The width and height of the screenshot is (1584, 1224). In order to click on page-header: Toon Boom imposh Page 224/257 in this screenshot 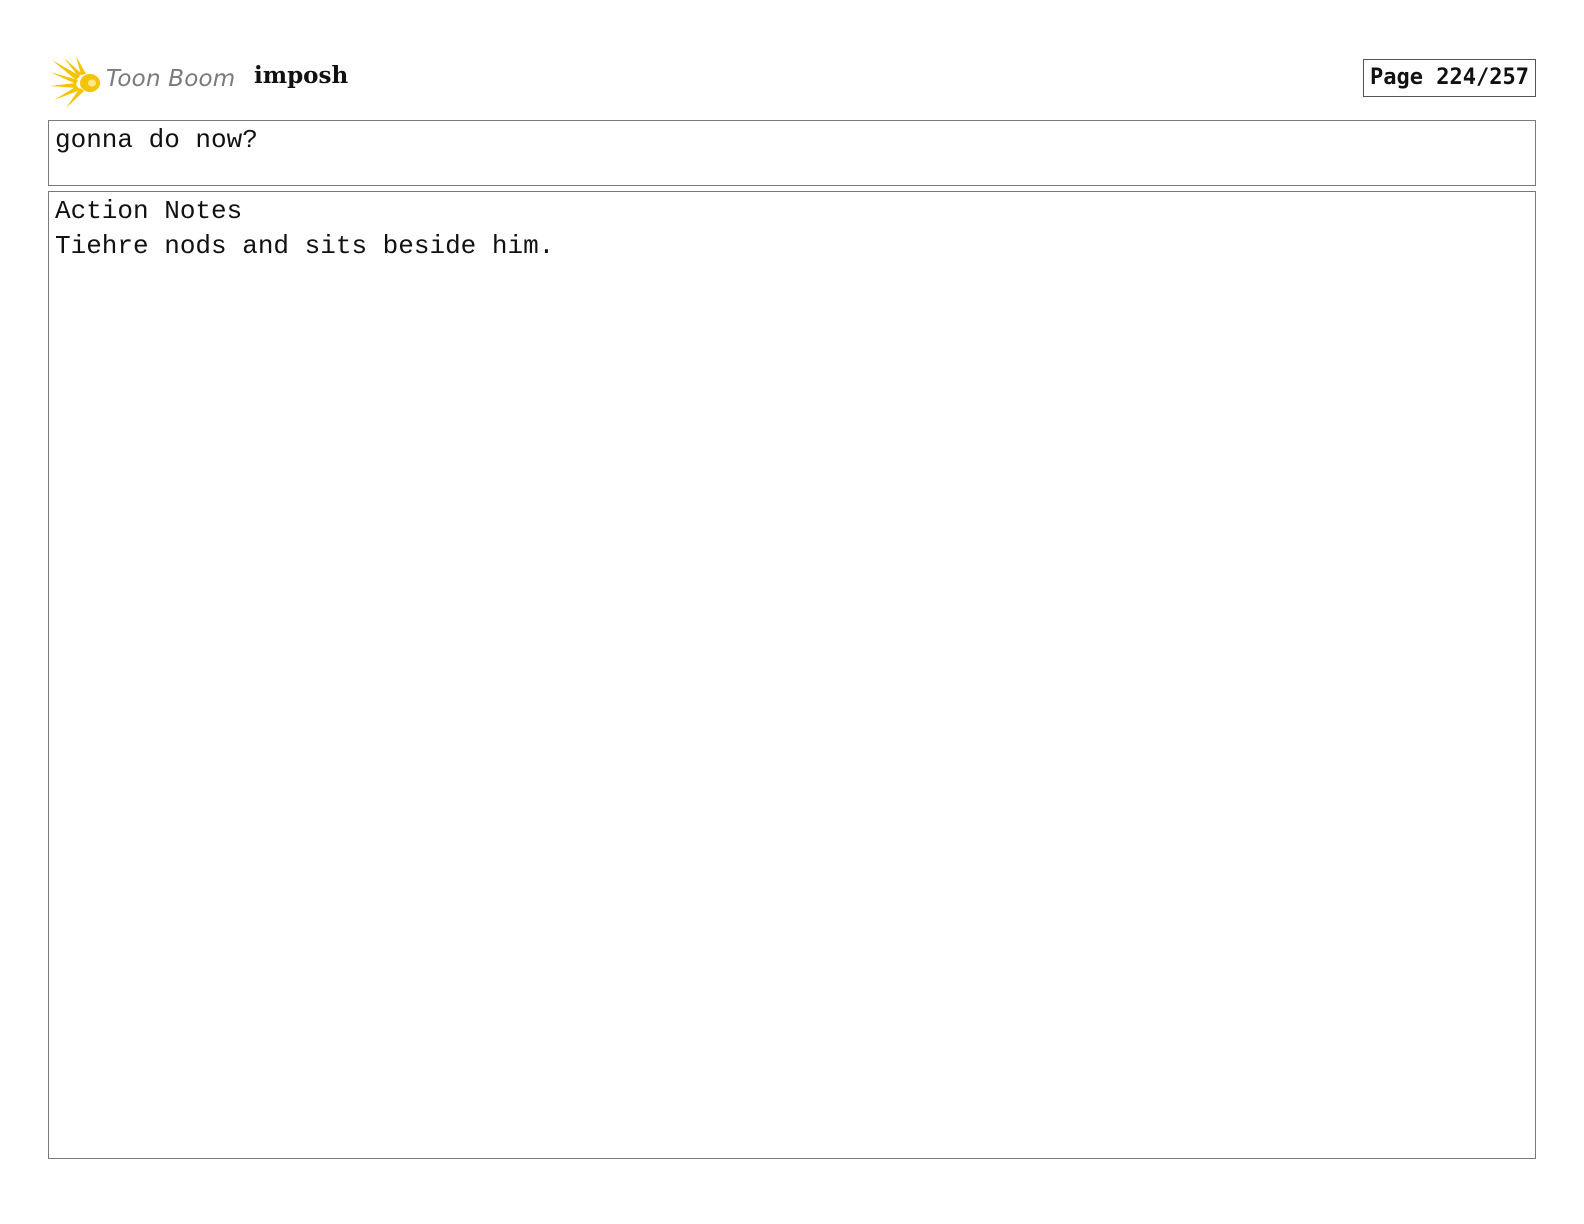, I will do `click(792, 80)`.